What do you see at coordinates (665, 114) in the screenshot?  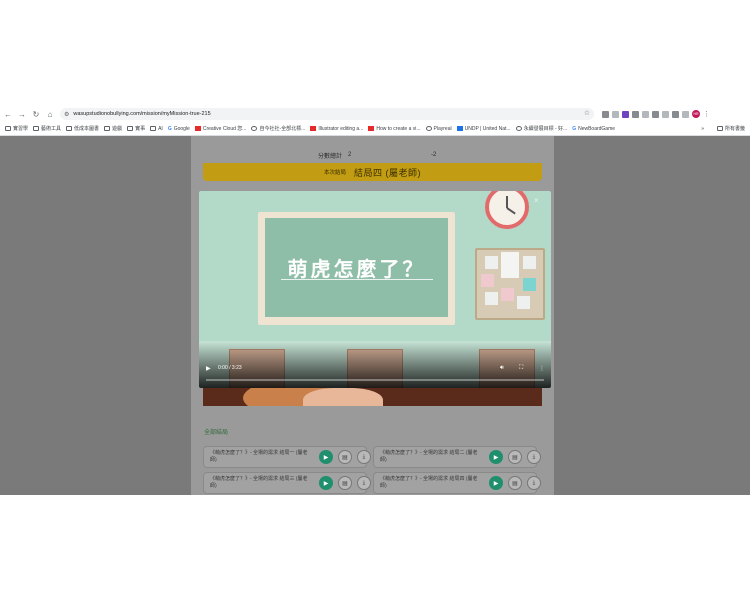 I see `media-control-icon` at bounding box center [665, 114].